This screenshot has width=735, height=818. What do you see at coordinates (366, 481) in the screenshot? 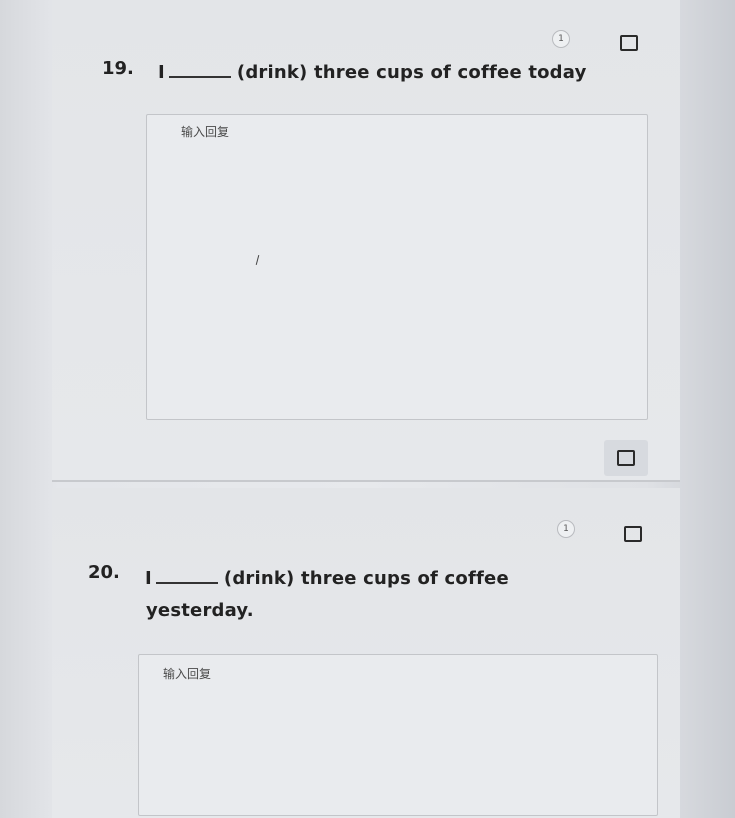
I see `card-divider` at bounding box center [366, 481].